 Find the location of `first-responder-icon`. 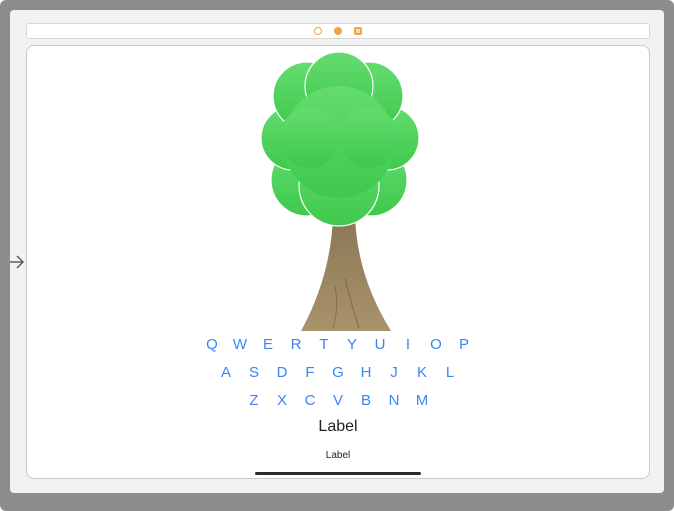

first-responder-icon is located at coordinates (338, 31).